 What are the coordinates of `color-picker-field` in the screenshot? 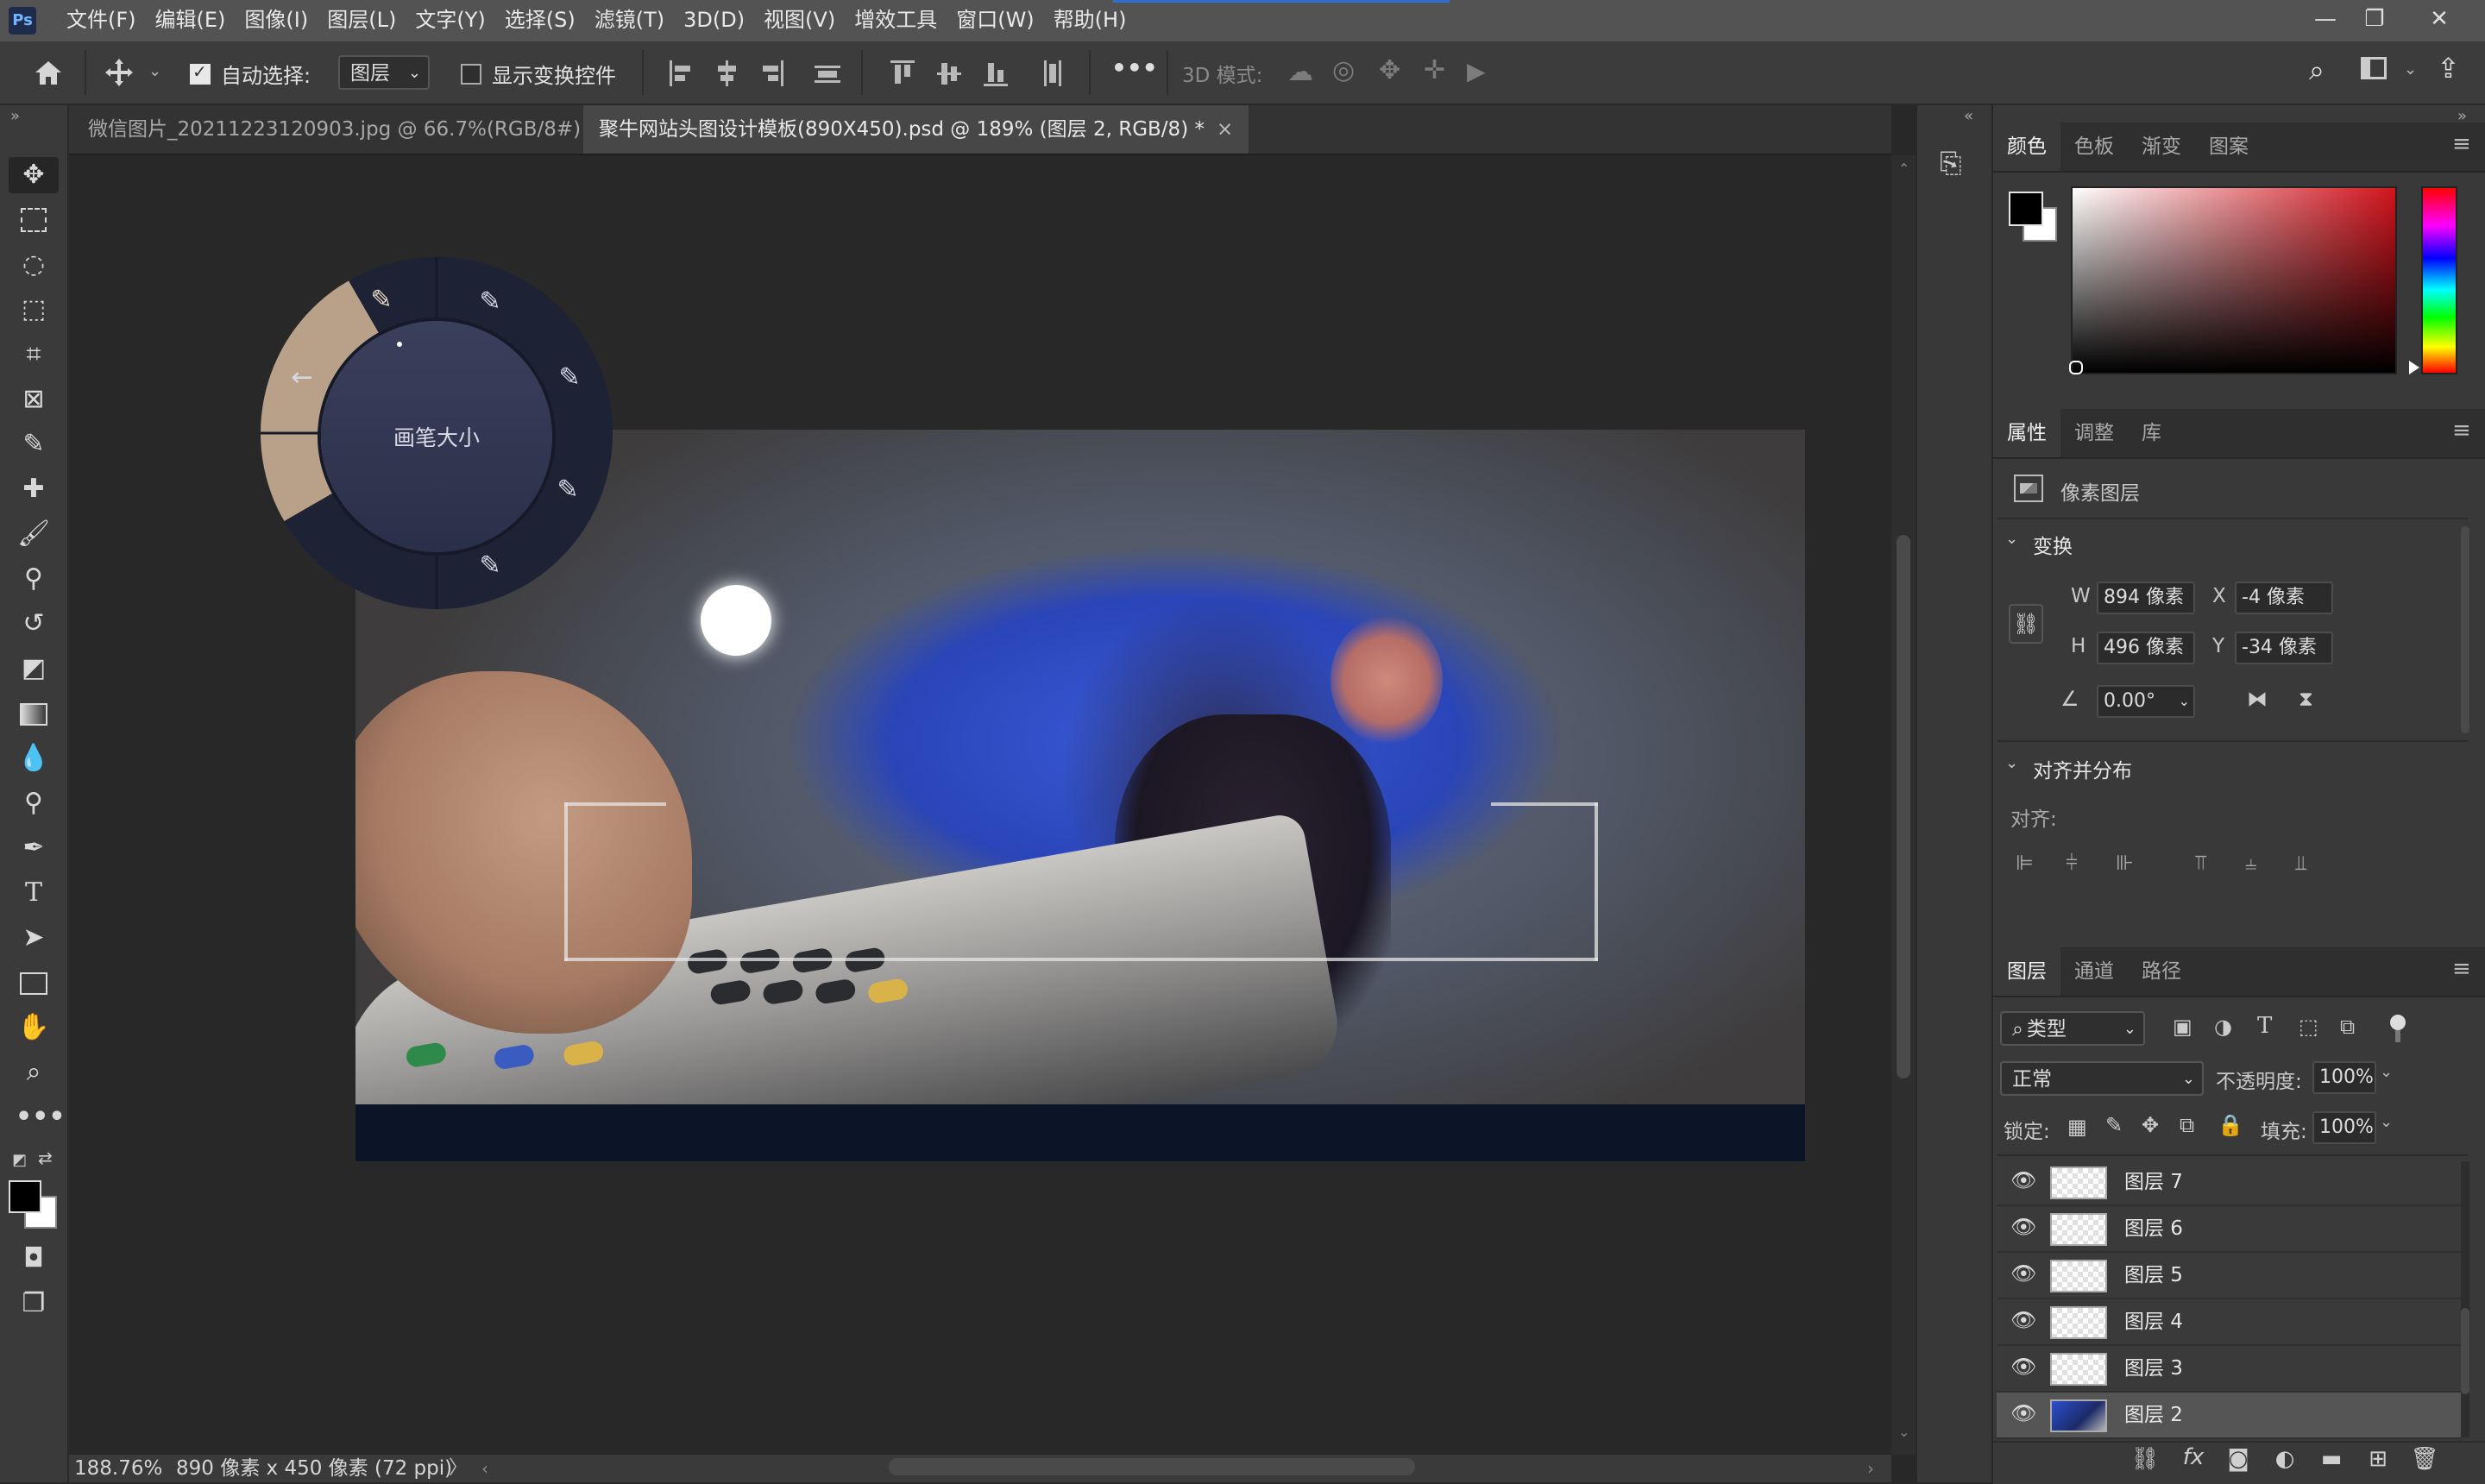 It's located at (2234, 280).